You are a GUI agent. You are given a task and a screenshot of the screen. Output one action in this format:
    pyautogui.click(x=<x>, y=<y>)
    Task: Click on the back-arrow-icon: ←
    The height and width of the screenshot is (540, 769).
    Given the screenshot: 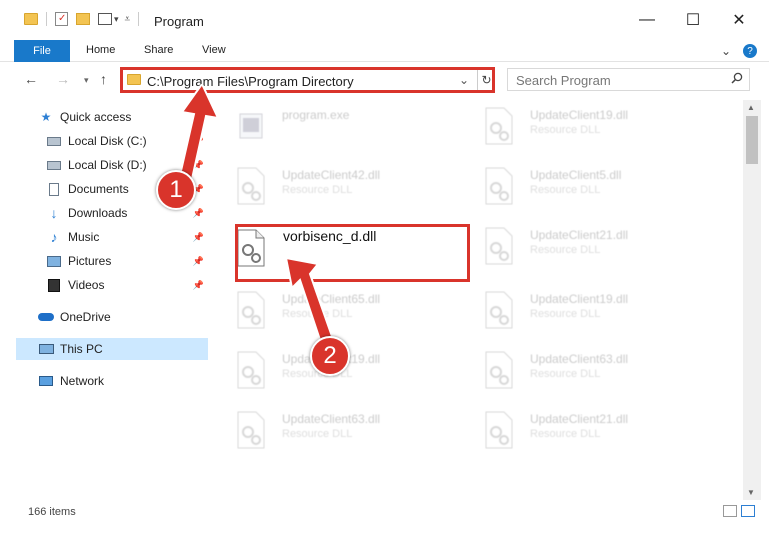 What is the action you would take?
    pyautogui.click(x=31, y=79)
    